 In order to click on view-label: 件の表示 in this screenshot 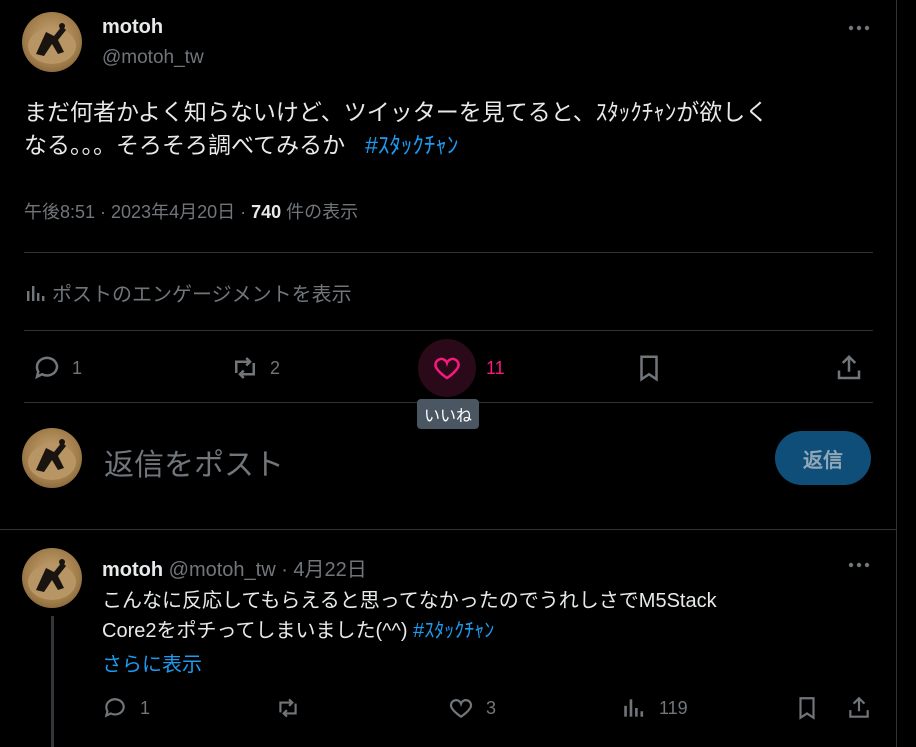, I will do `click(320, 212)`.